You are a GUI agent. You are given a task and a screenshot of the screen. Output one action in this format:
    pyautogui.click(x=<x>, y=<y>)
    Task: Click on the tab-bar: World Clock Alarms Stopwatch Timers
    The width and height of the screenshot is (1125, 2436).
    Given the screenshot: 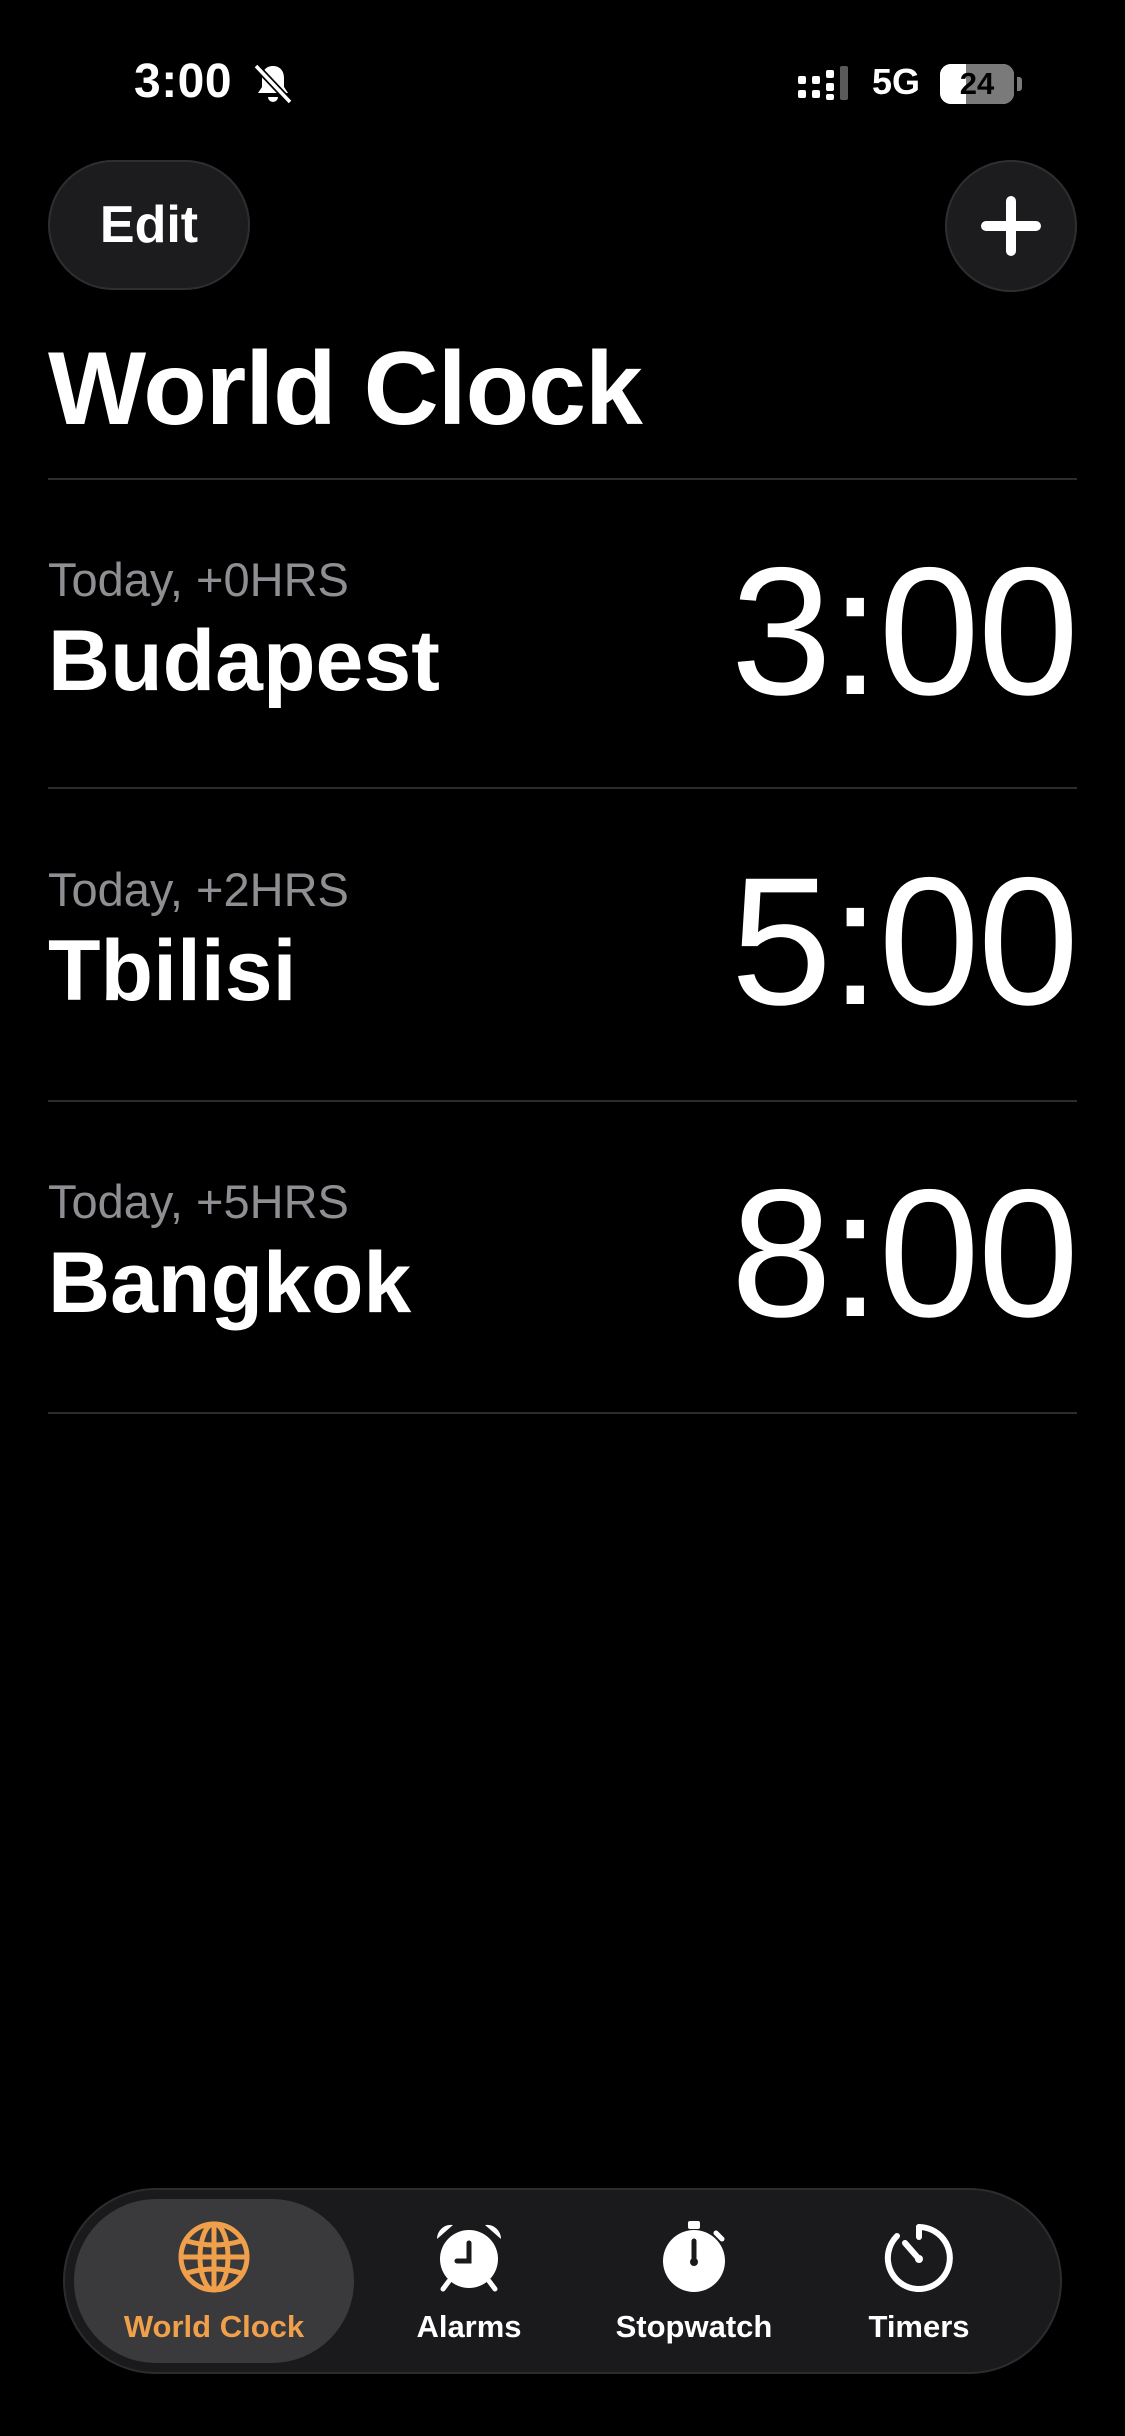 What is the action you would take?
    pyautogui.click(x=562, y=2281)
    